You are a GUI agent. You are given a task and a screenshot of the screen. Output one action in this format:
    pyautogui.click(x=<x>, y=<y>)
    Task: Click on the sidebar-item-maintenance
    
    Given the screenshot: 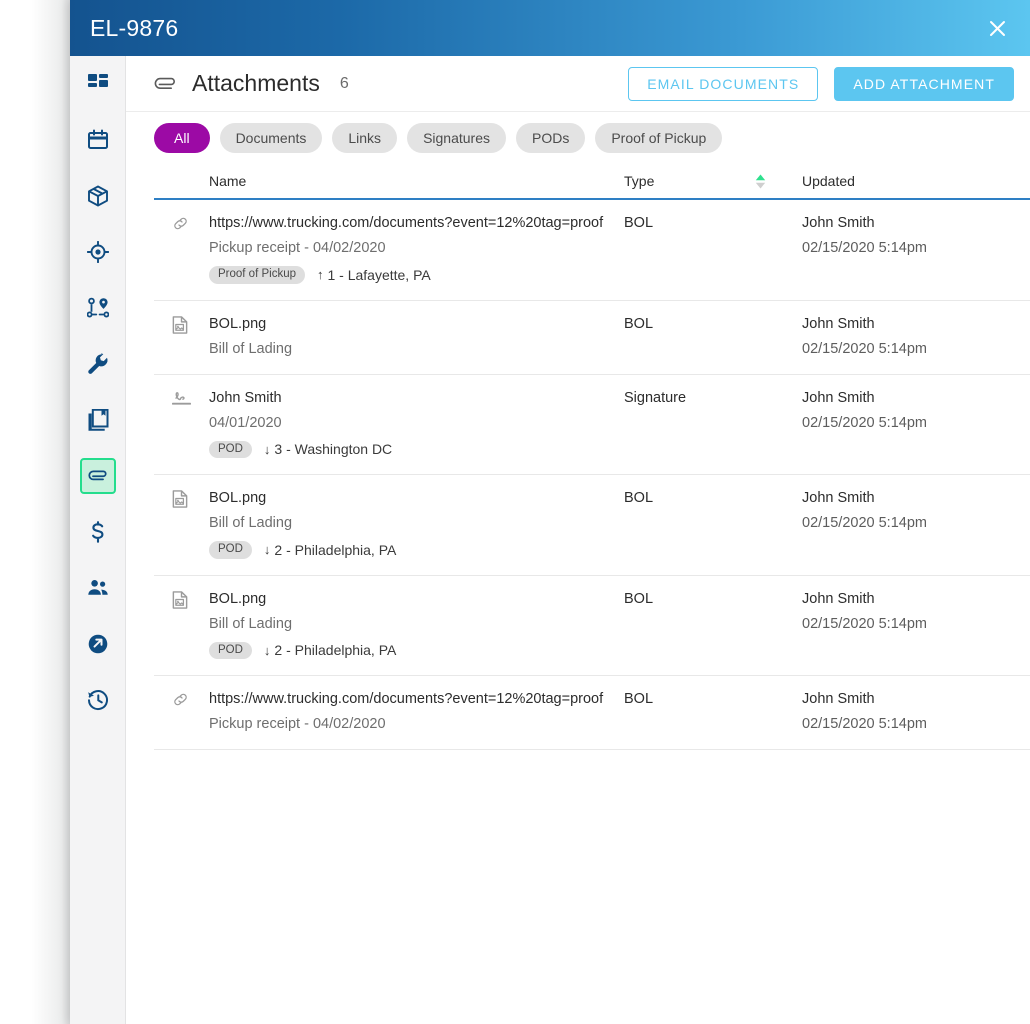 What is the action you would take?
    pyautogui.click(x=98, y=364)
    